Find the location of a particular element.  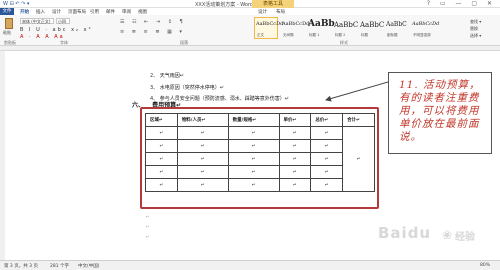

annotation-text: 11. 活动预算，有的读者注重费用，可以将费用单价放在最前面说。 is located at coordinates (440, 111).